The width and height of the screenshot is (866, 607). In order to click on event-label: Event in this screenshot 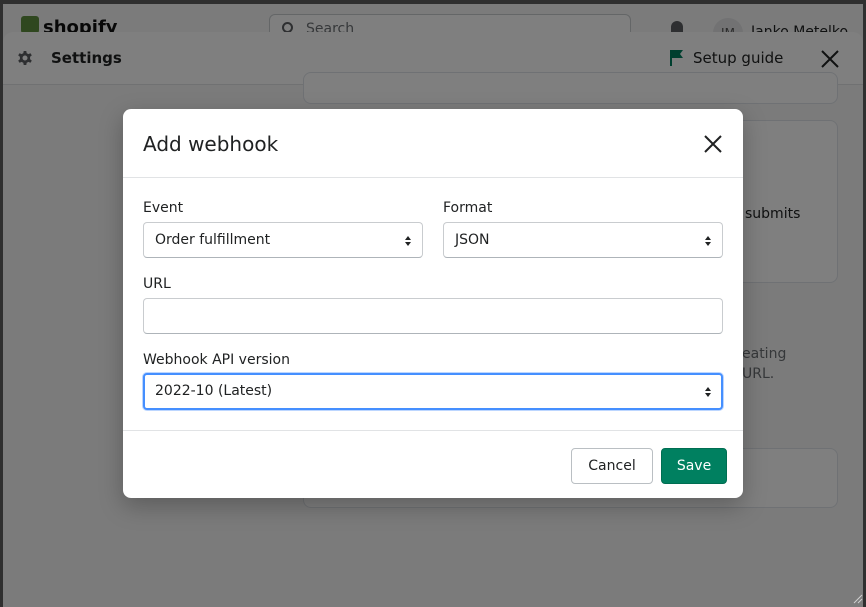, I will do `click(163, 208)`.